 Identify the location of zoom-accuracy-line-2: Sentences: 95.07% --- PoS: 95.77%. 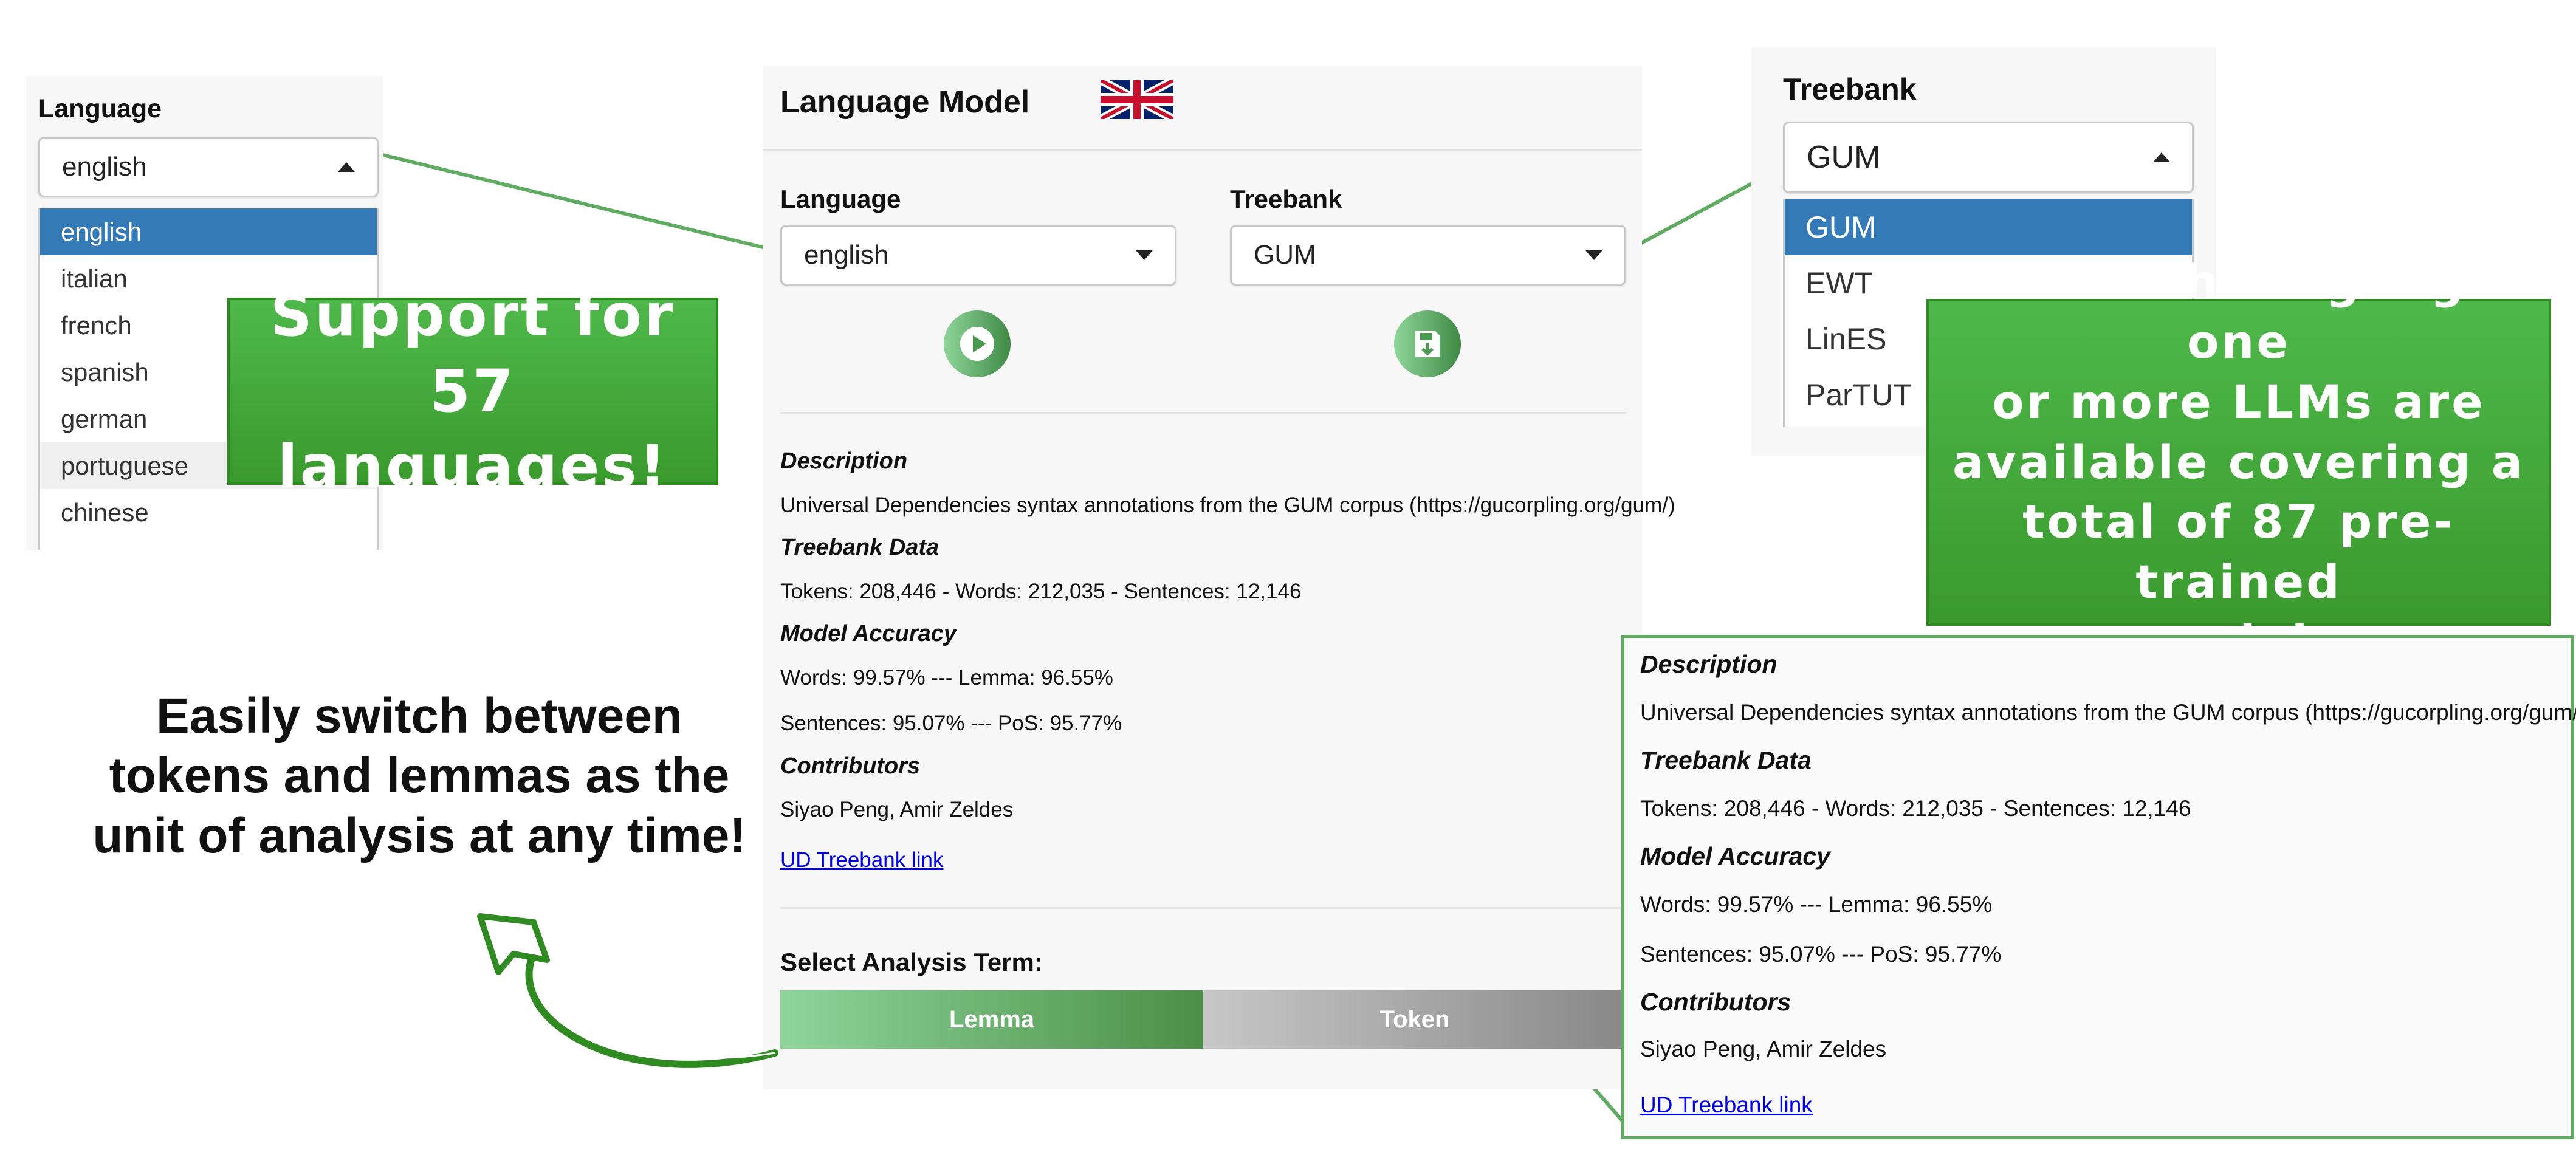
(1821, 954).